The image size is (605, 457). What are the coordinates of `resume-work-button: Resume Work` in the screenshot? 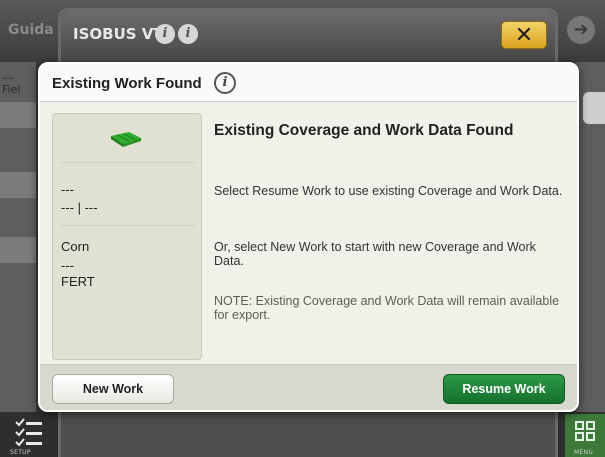 It's located at (504, 389).